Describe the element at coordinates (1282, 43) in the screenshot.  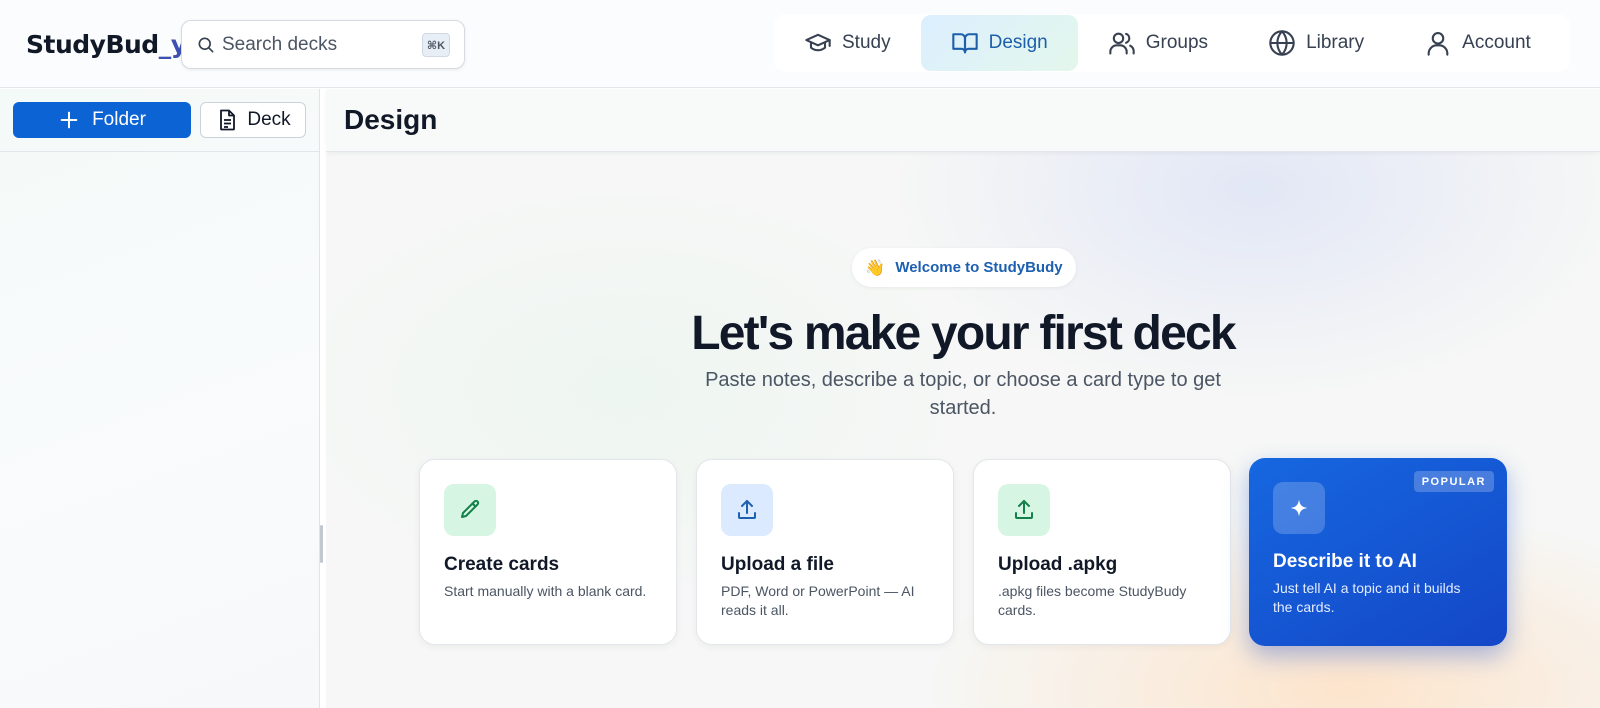
I see `globe-icon` at that location.